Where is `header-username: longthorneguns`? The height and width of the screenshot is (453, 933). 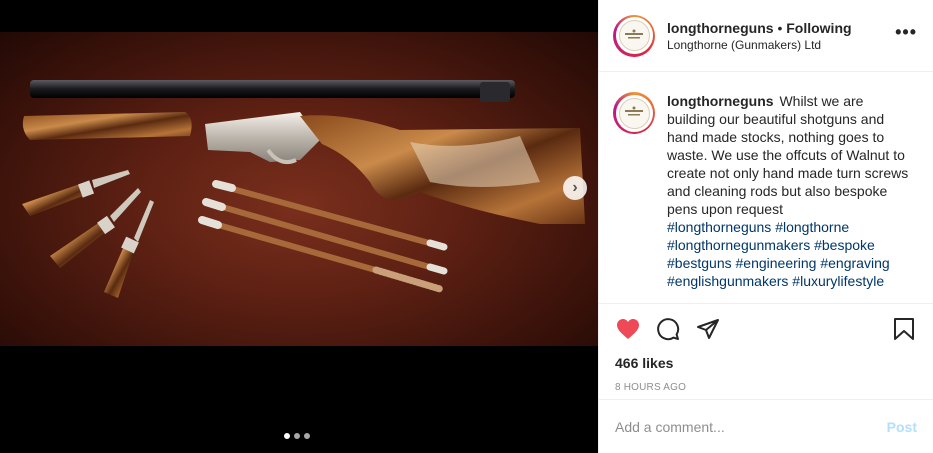
header-username: longthorneguns is located at coordinates (720, 28).